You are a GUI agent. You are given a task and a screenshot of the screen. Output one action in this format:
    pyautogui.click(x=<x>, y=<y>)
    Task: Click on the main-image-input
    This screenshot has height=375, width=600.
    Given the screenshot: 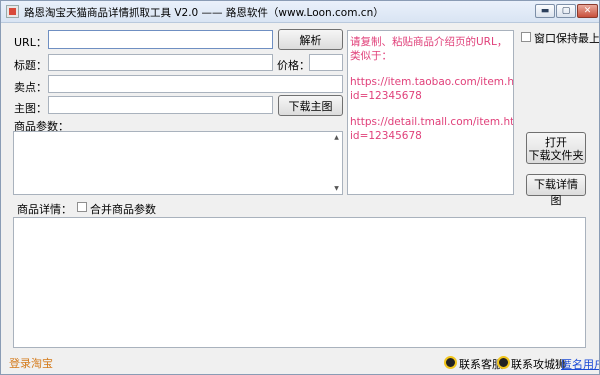 What is the action you would take?
    pyautogui.click(x=160, y=105)
    